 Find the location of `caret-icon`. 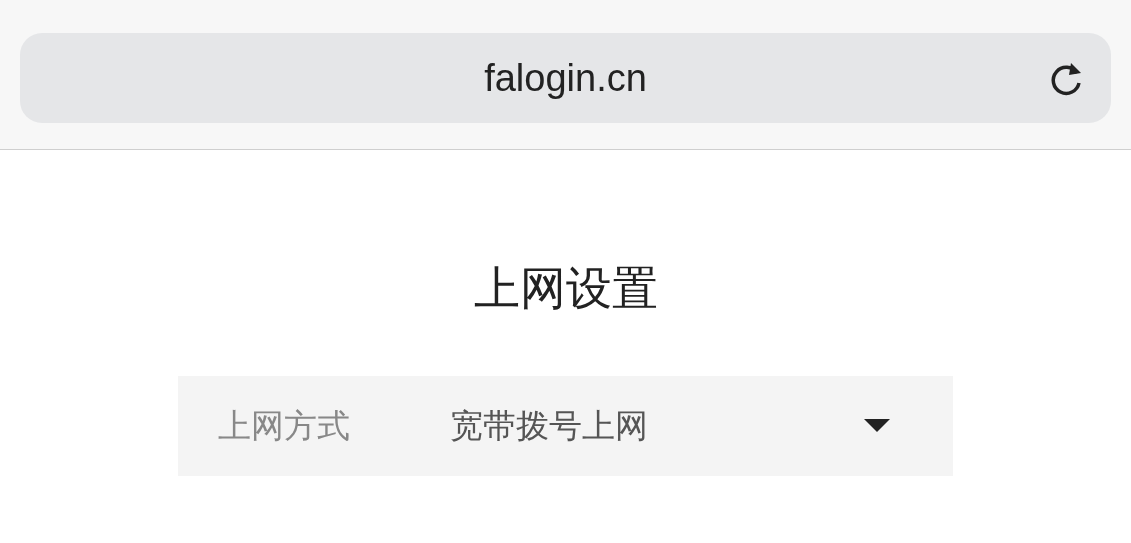

caret-icon is located at coordinates (877, 426).